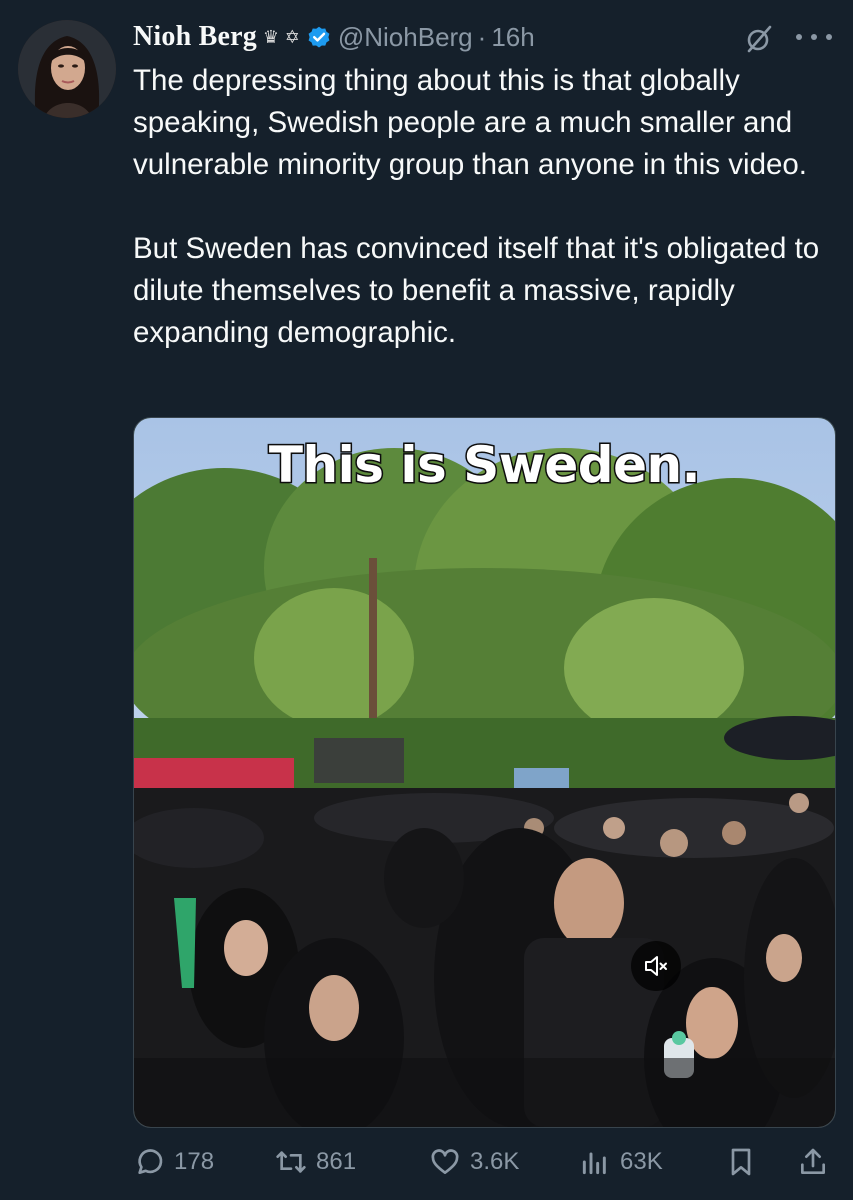 This screenshot has height=1200, width=853. What do you see at coordinates (759, 39) in the screenshot?
I see `grok-icon` at bounding box center [759, 39].